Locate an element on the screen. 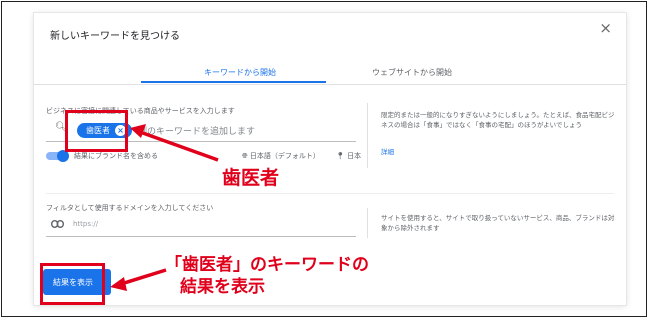 This screenshot has width=650, height=320. results-arrow-head is located at coordinates (118, 284).